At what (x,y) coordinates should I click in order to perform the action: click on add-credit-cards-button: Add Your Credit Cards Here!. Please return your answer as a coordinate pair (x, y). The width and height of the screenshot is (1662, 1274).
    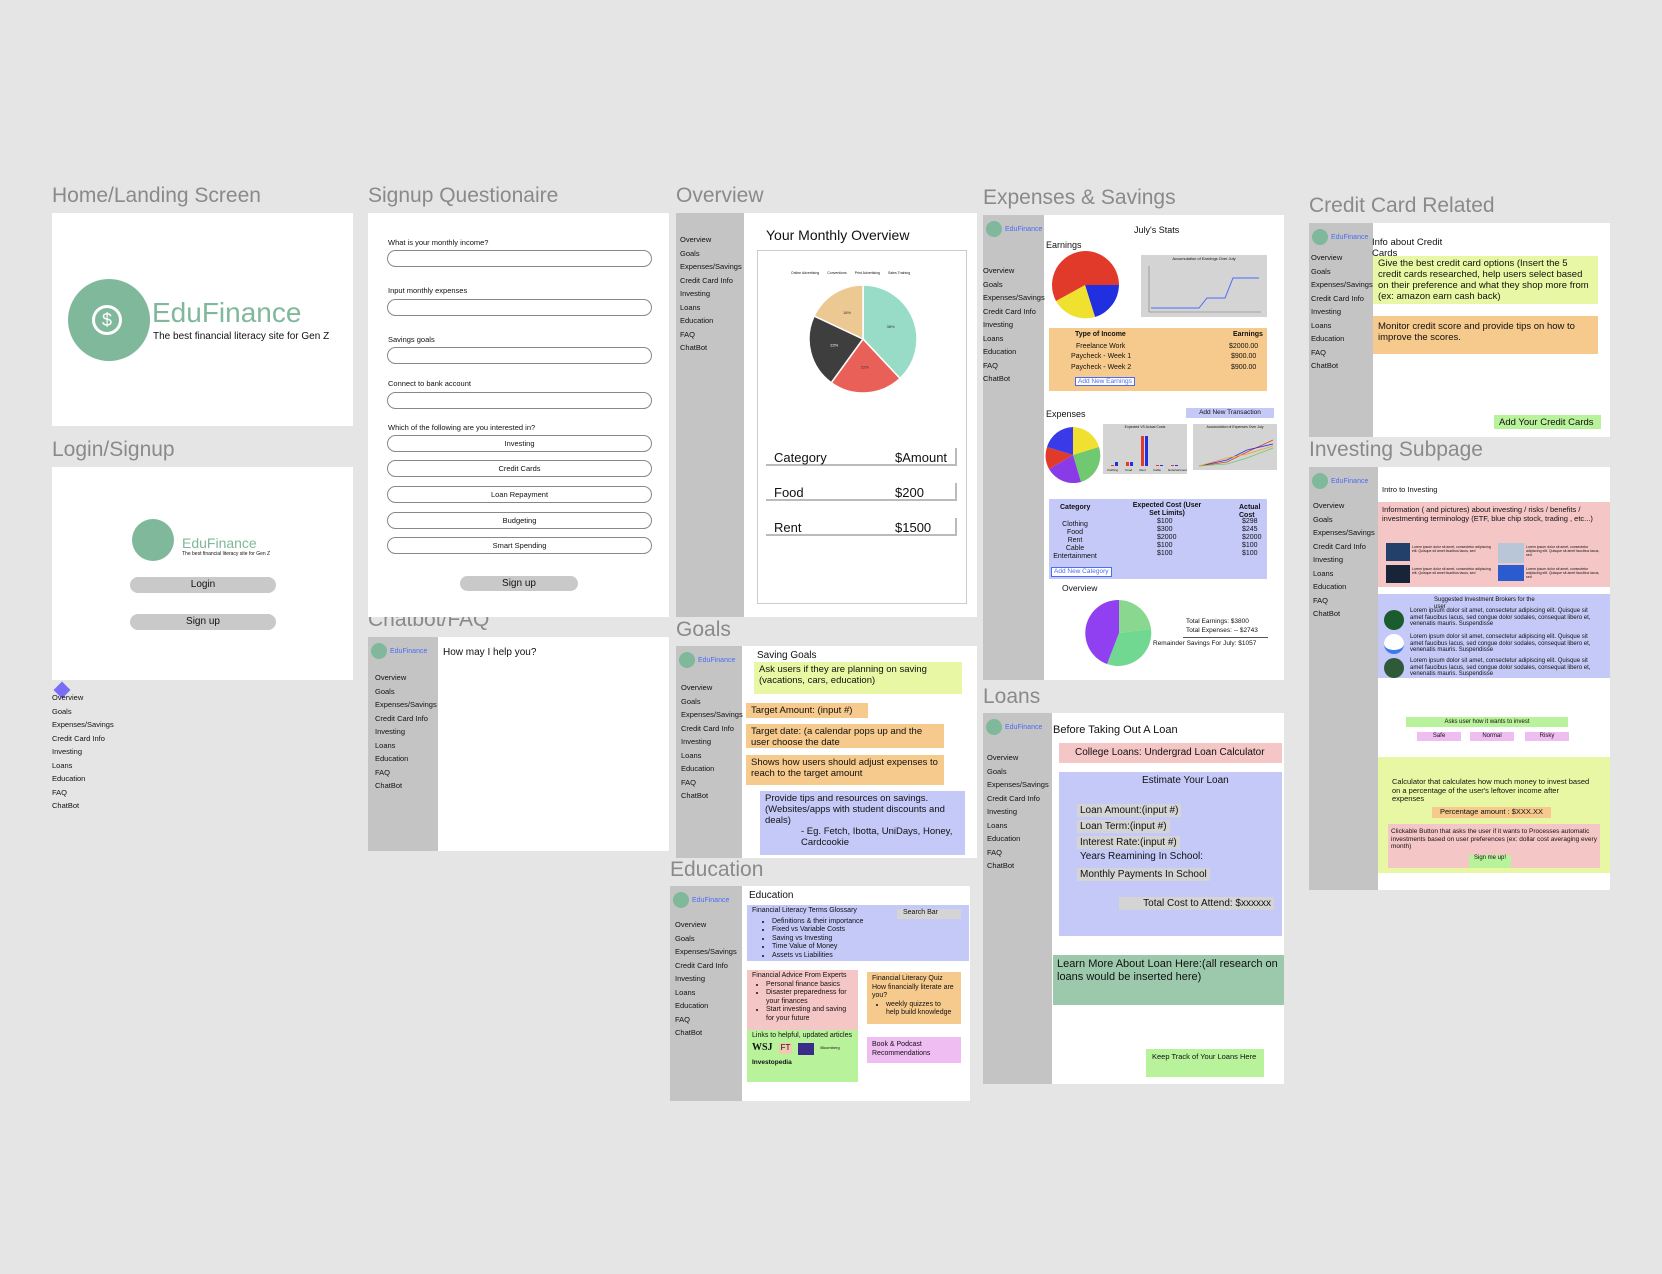
    Looking at the image, I should click on (1547, 422).